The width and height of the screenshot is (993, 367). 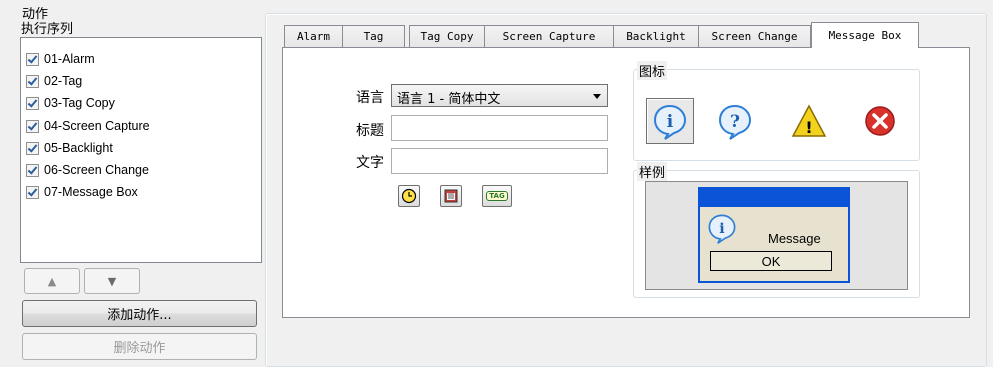 What do you see at coordinates (79, 103) in the screenshot?
I see `list-item-label: 03-Tag Copy` at bounding box center [79, 103].